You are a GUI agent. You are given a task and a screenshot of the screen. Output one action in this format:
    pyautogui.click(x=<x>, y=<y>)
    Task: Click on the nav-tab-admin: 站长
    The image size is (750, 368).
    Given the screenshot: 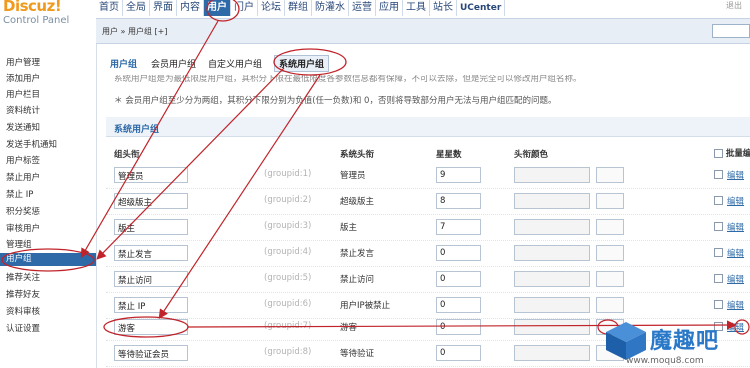 What is the action you would take?
    pyautogui.click(x=443, y=8)
    